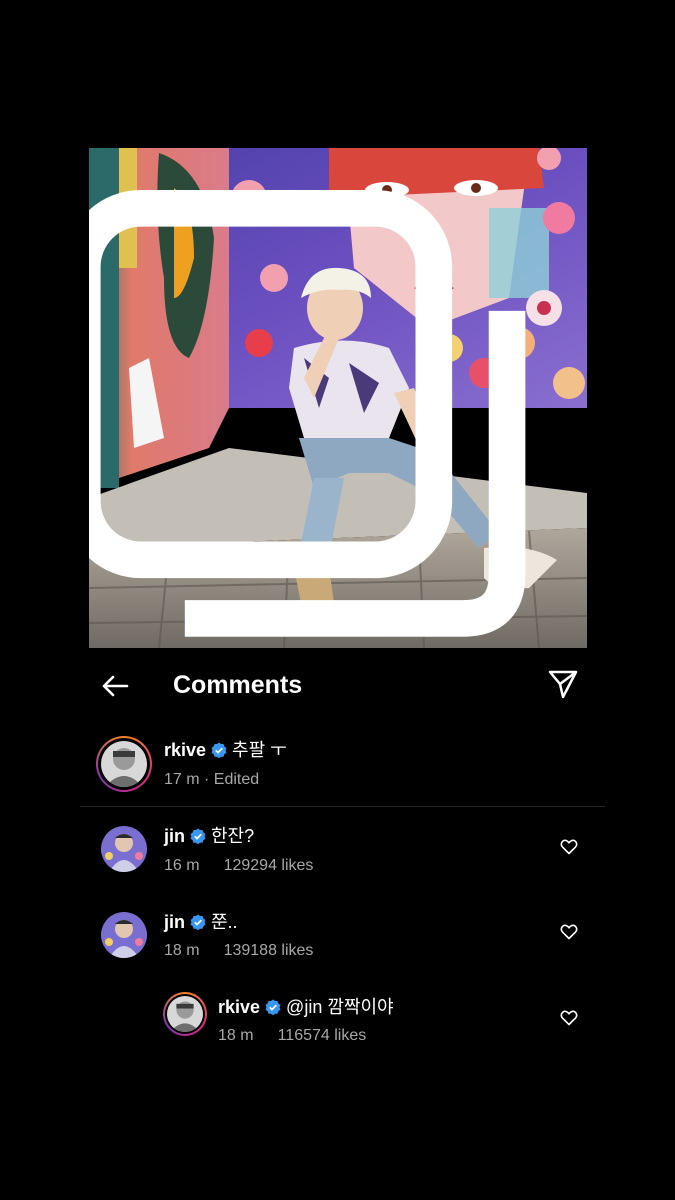  What do you see at coordinates (239, 1007) in the screenshot?
I see `reply-username: rkive` at bounding box center [239, 1007].